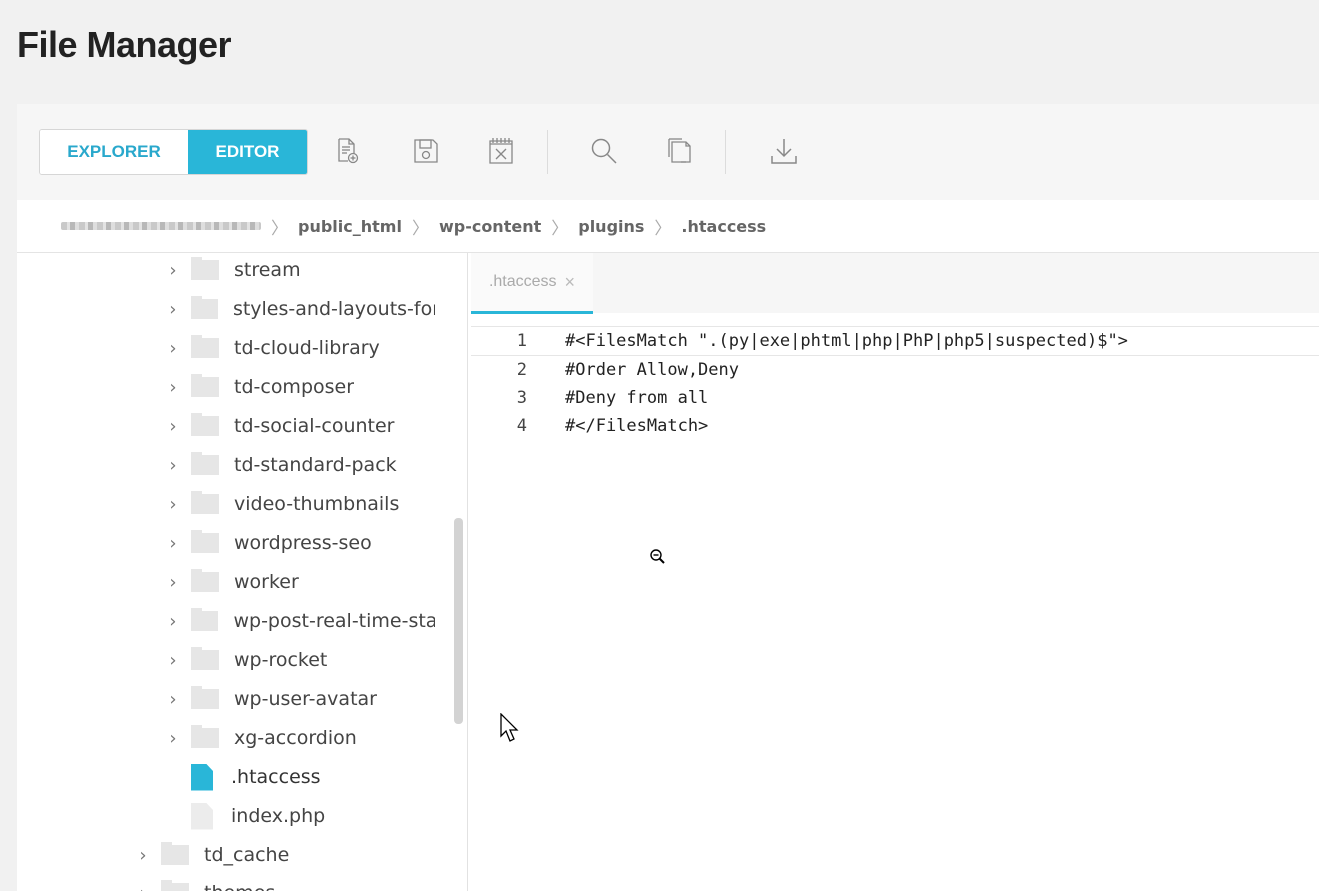 The width and height of the screenshot is (1319, 891). Describe the element at coordinates (522, 281) in the screenshot. I see `editor-tab-label: .htaccess` at that location.